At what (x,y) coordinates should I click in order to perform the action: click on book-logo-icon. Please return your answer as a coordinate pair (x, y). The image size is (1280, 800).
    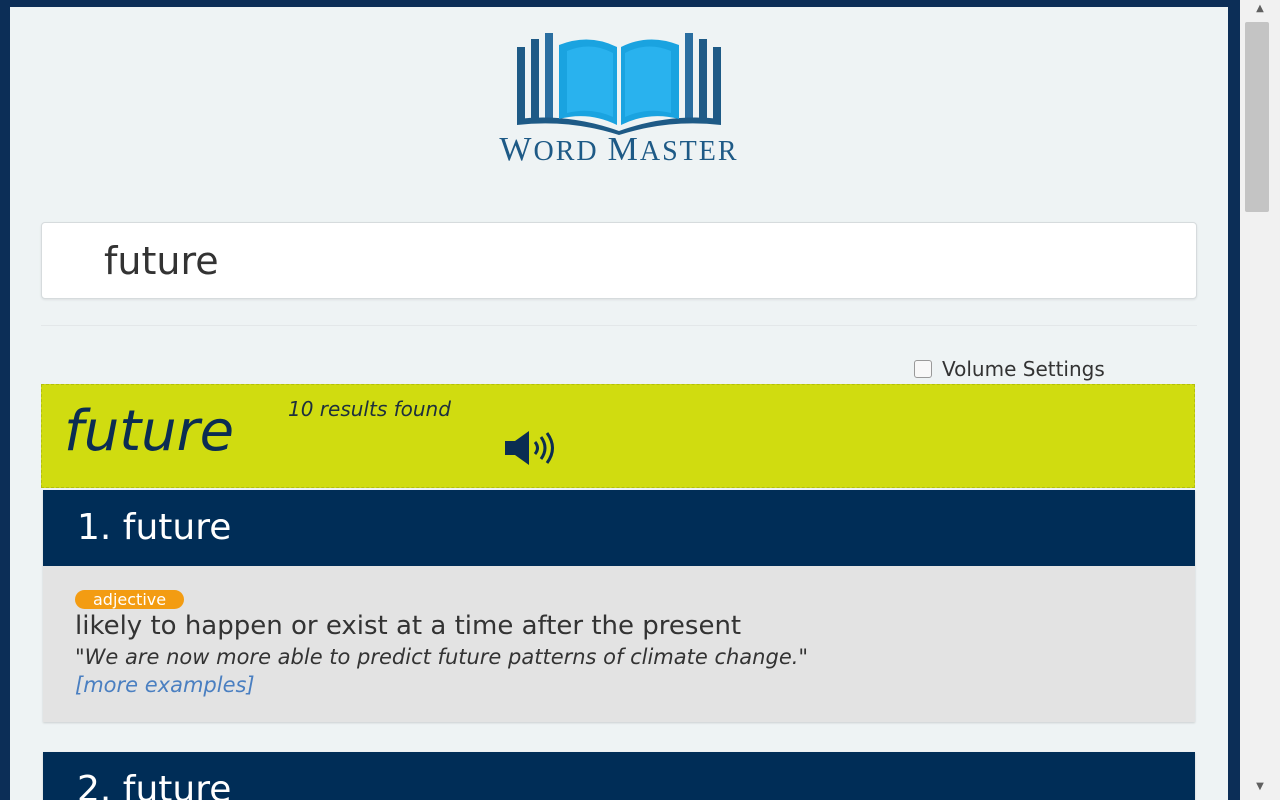
    Looking at the image, I should click on (619, 84).